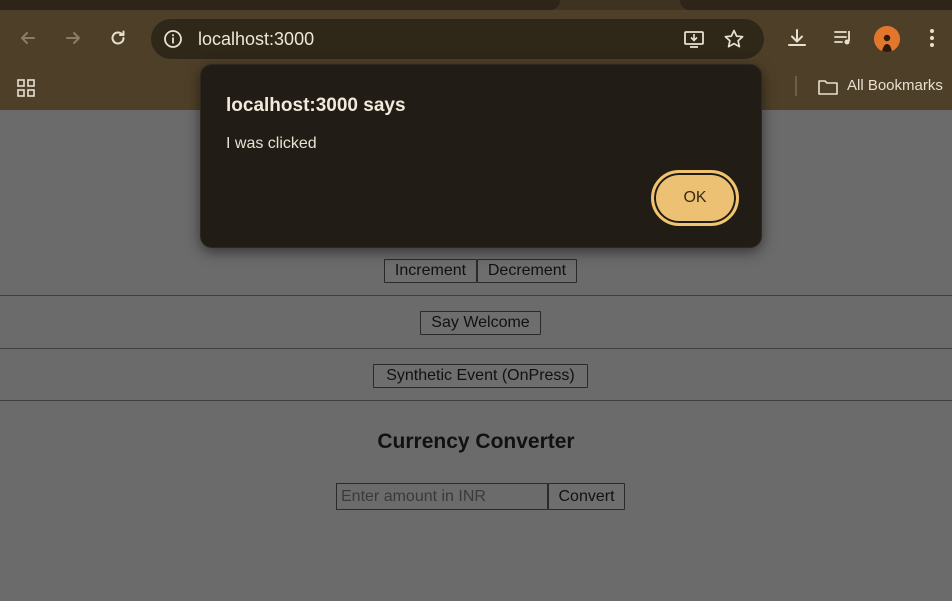 The width and height of the screenshot is (952, 601). Describe the element at coordinates (457, 39) in the screenshot. I see `address-bar: localhost:3000` at that location.